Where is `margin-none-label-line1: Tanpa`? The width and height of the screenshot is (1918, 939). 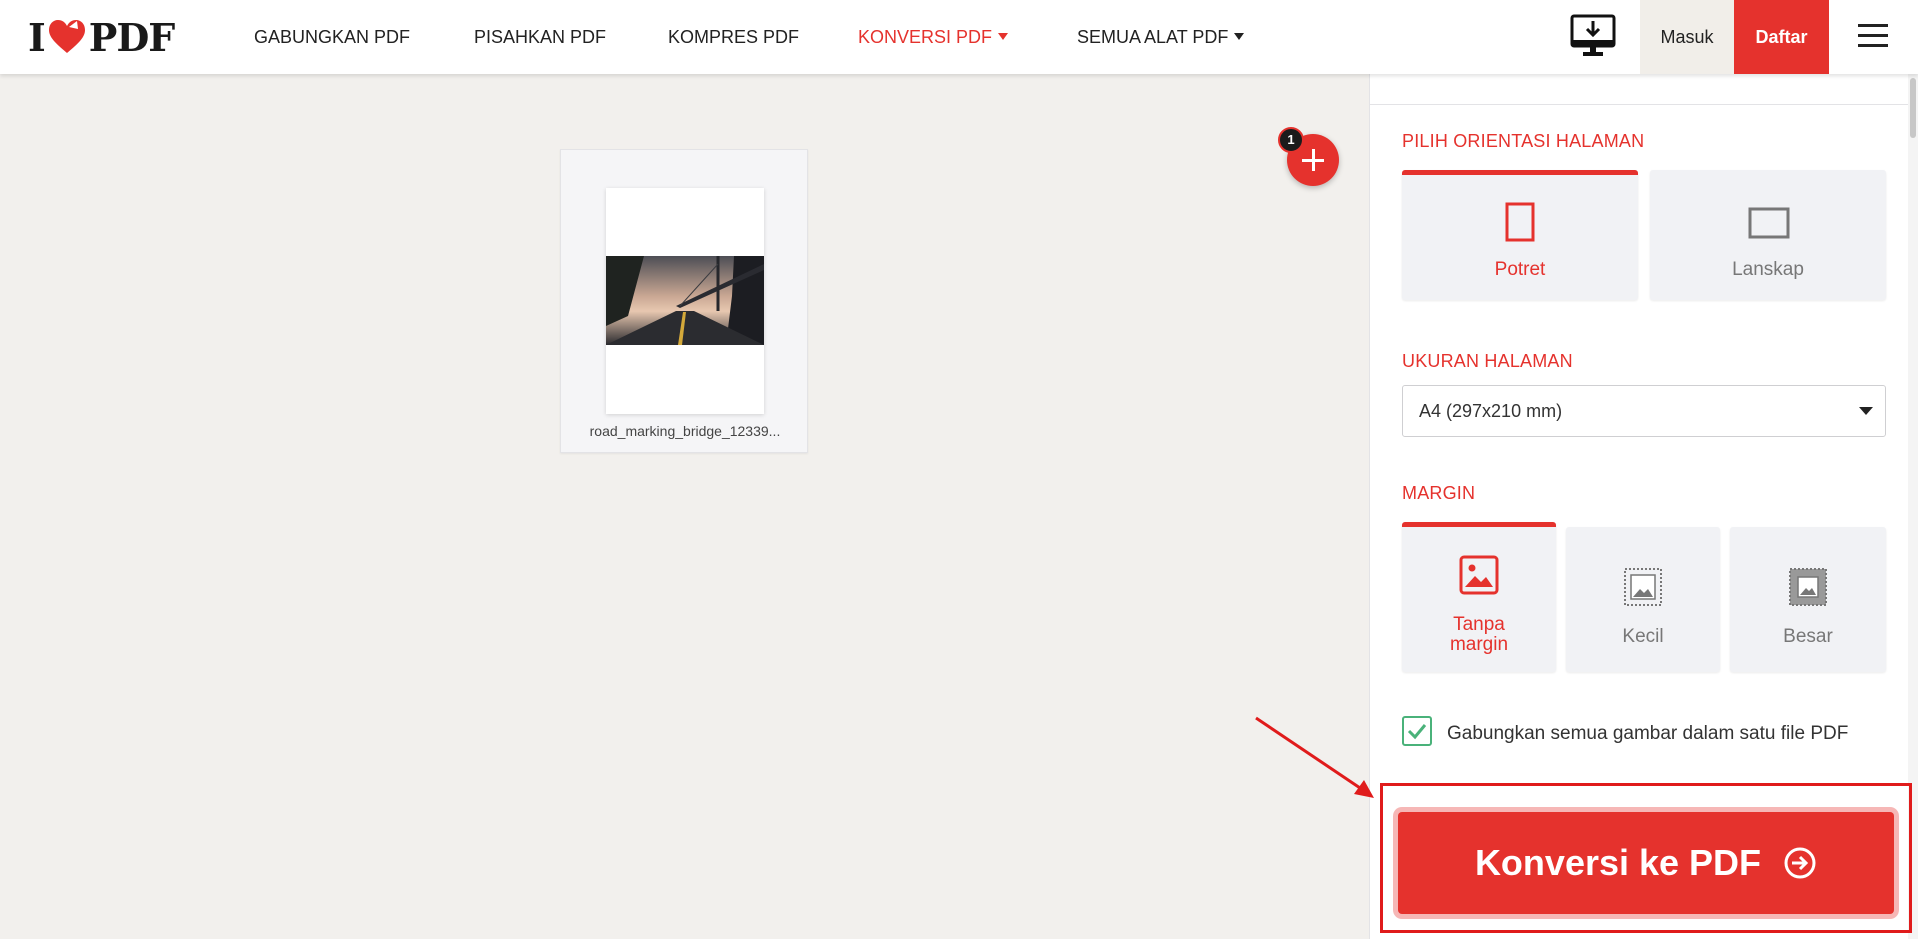 margin-none-label-line1: Tanpa is located at coordinates (1479, 624).